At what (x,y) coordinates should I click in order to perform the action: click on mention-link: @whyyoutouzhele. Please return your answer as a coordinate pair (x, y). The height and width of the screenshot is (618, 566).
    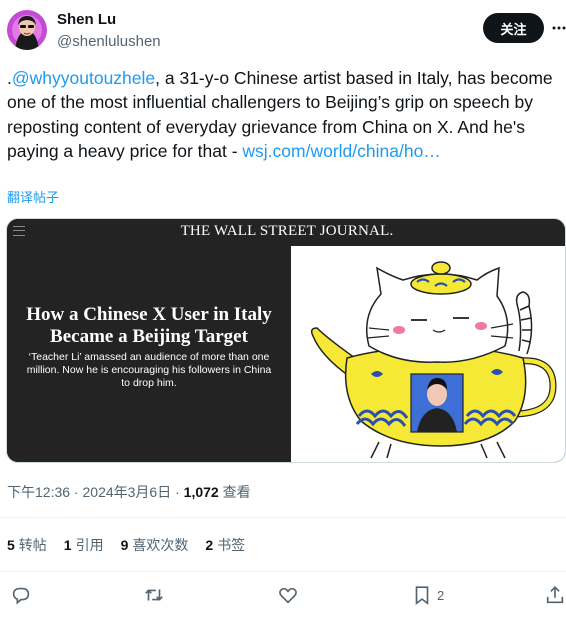
    Looking at the image, I should click on (83, 78).